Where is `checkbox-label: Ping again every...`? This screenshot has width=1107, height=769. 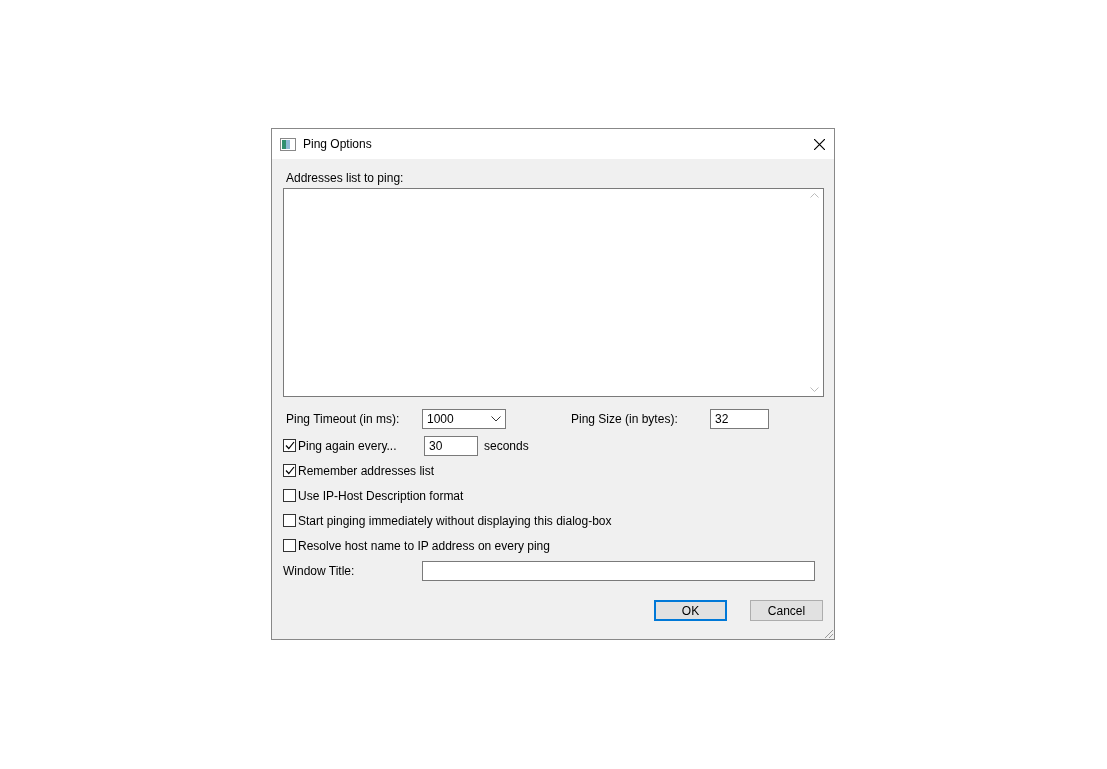
checkbox-label: Ping again every... is located at coordinates (361, 445).